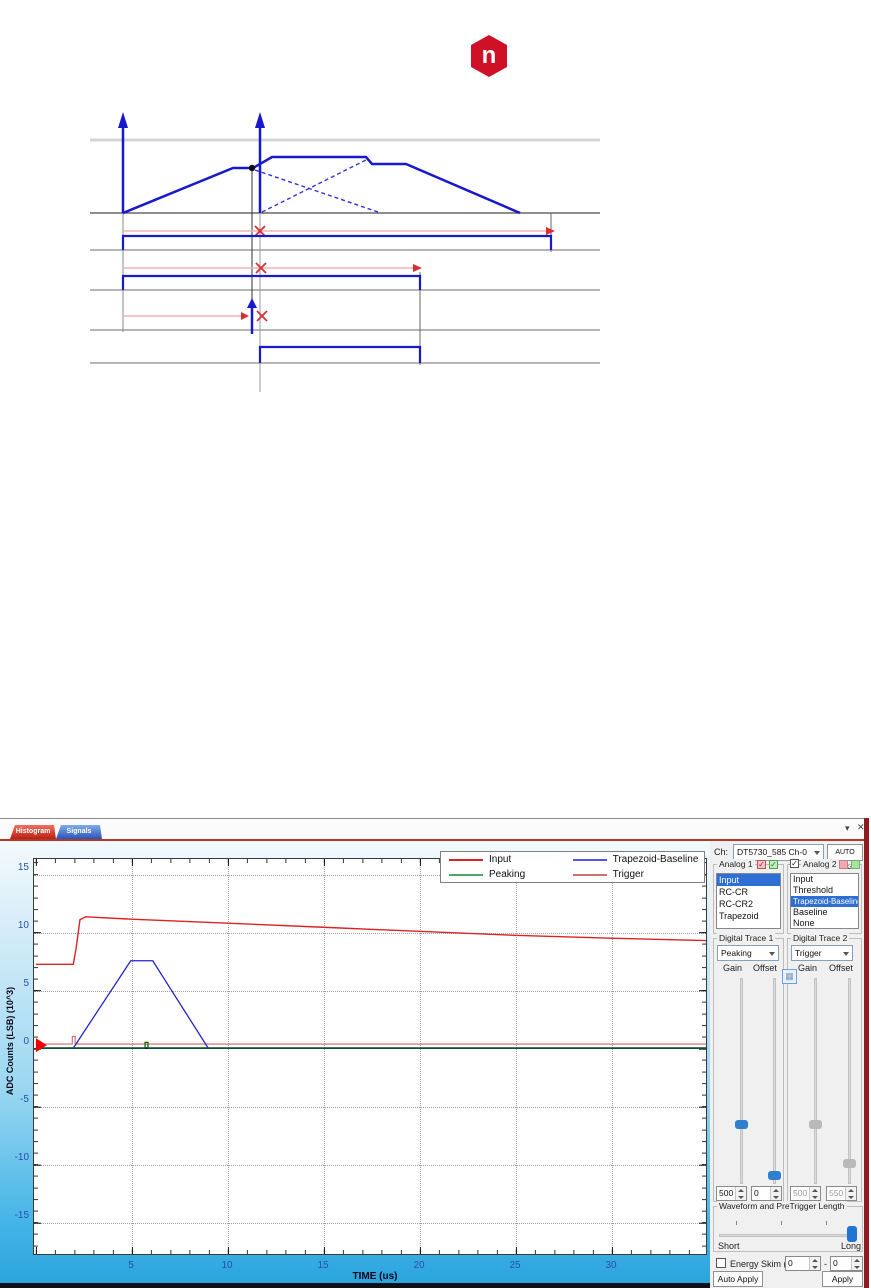  Describe the element at coordinates (611, 1265) in the screenshot. I see `x-tick-label: 30` at that location.